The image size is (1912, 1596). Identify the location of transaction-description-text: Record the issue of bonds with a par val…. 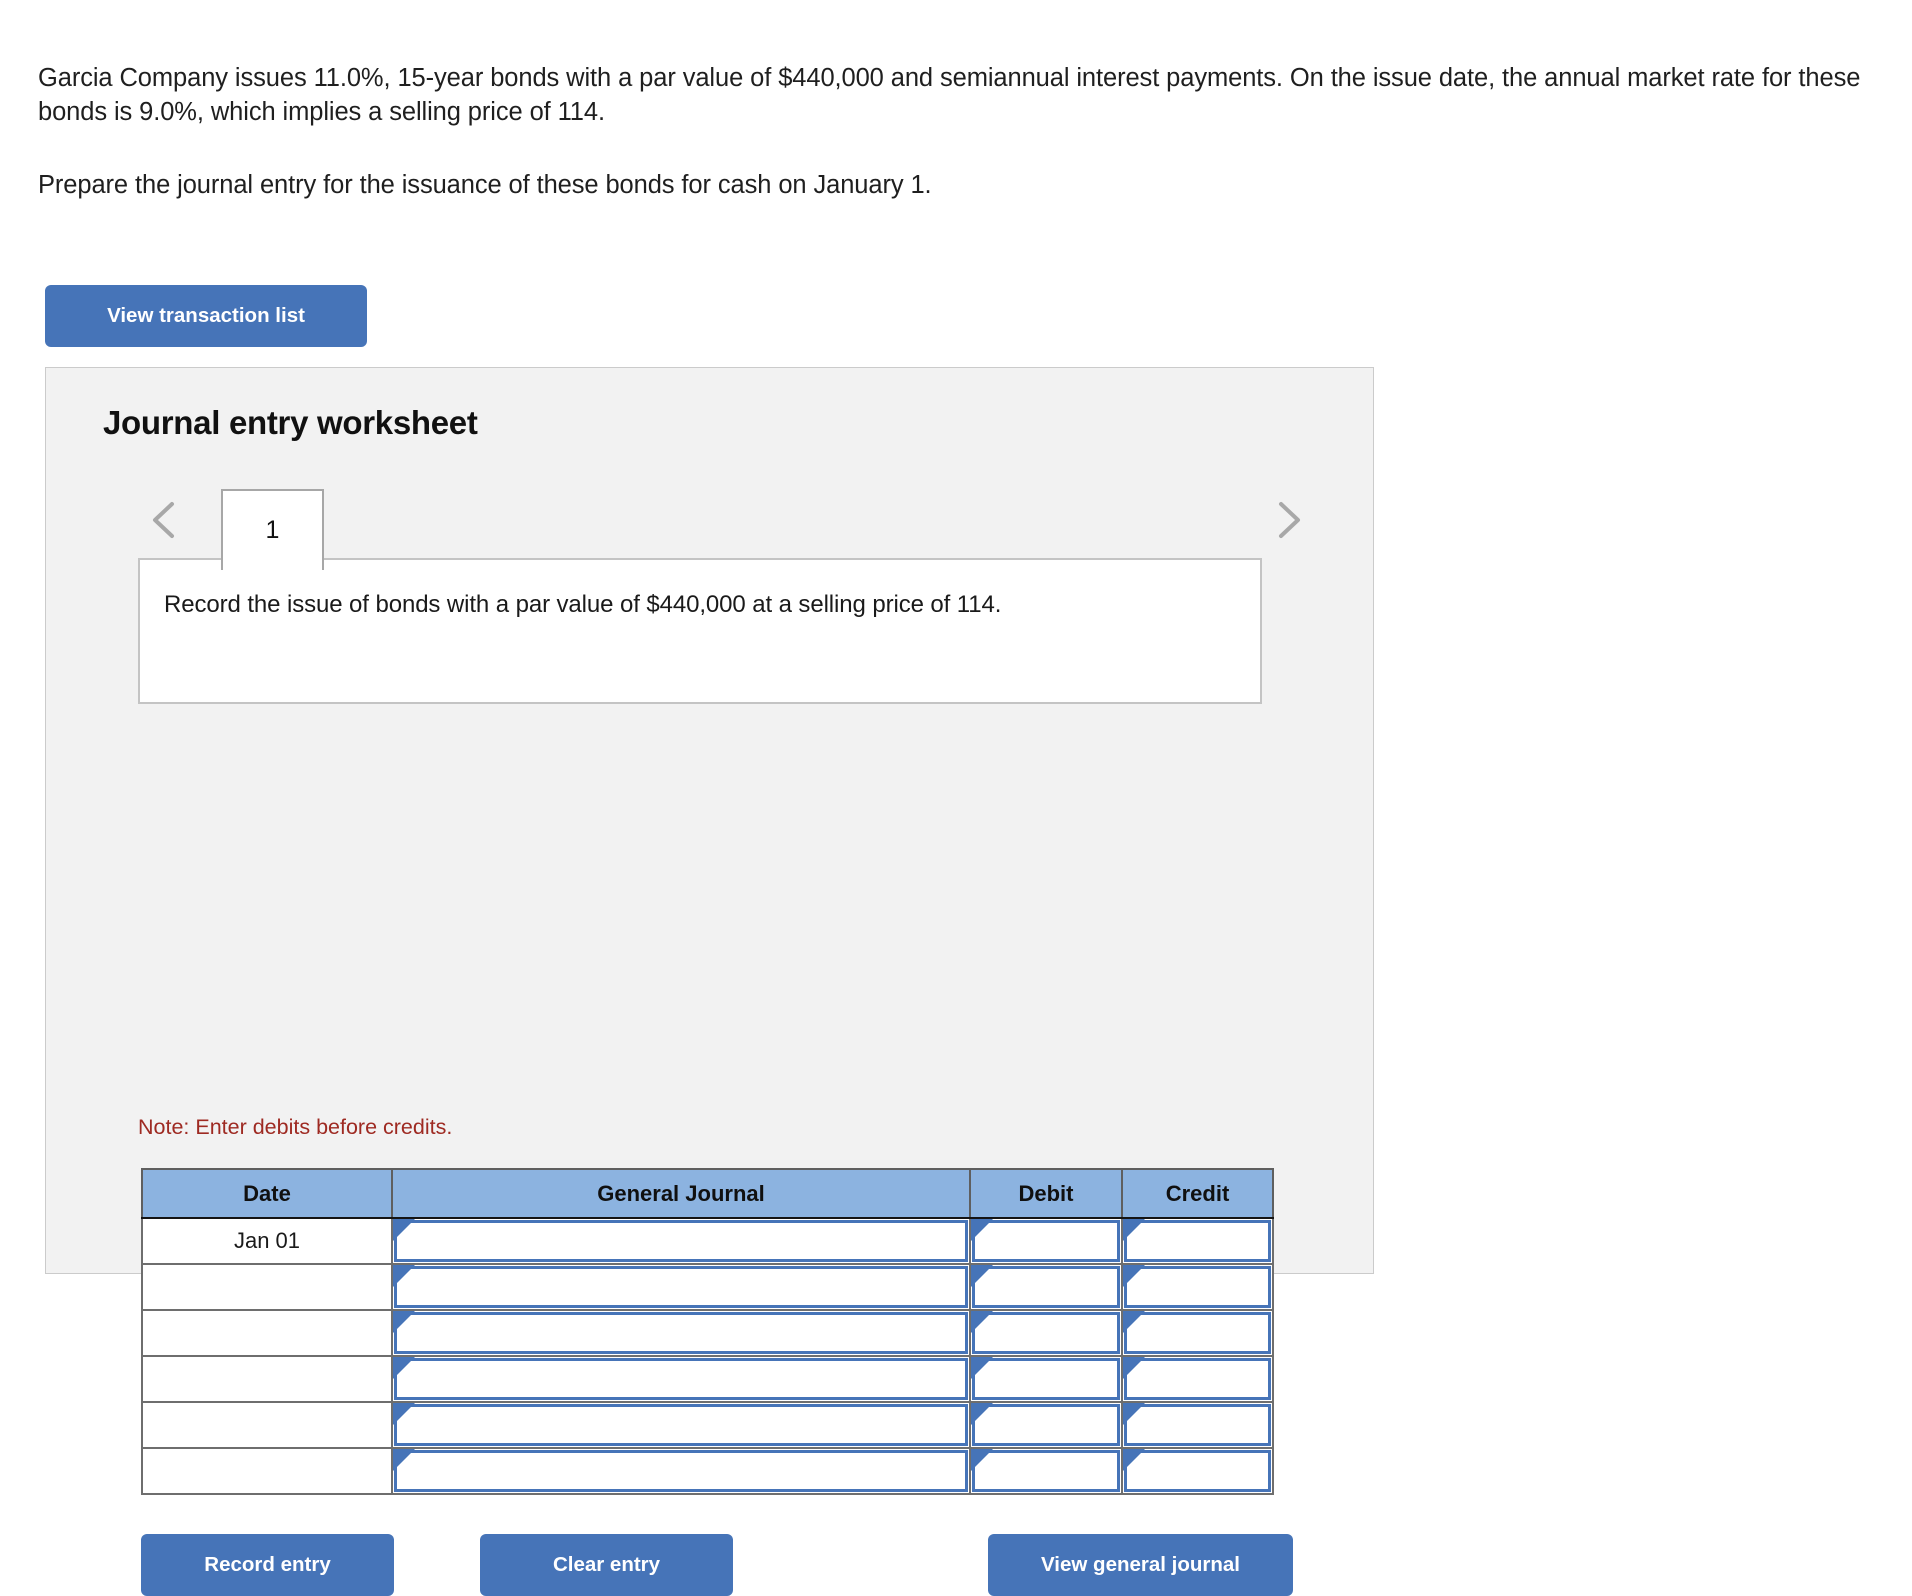
(583, 604).